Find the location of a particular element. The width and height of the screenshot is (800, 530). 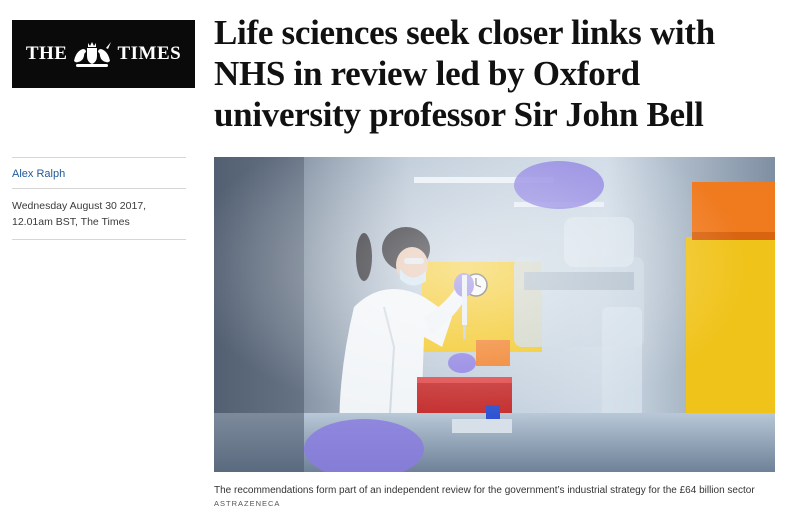

divider is located at coordinates (99, 239).